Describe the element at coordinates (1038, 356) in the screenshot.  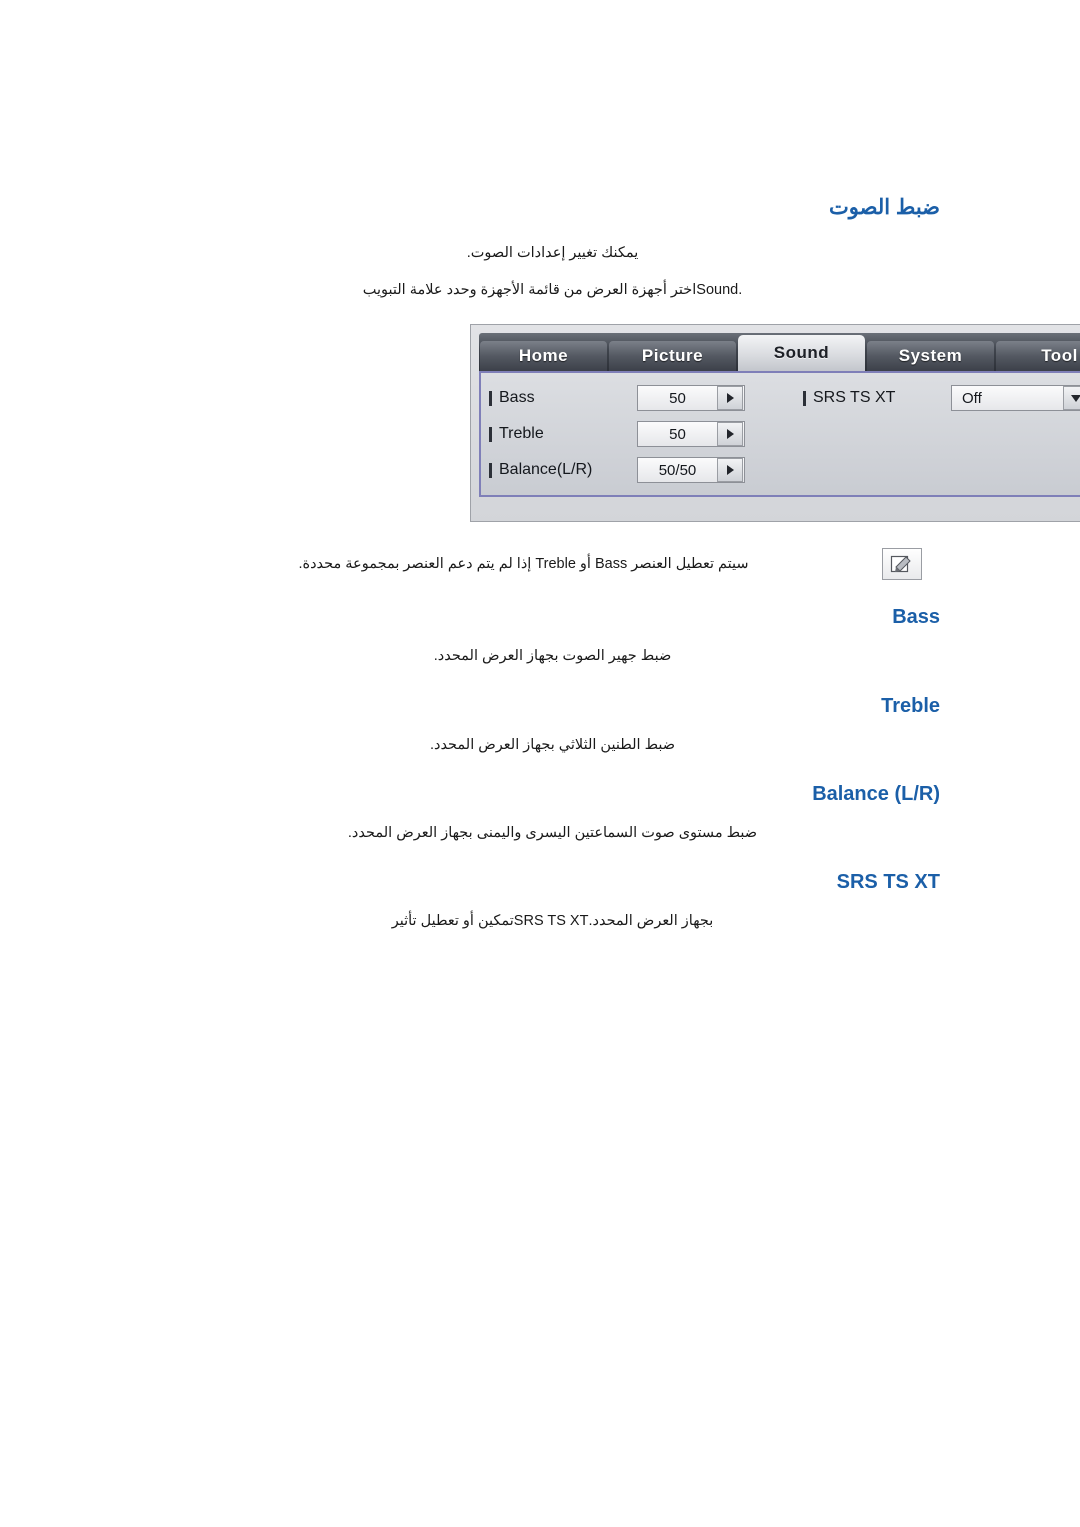
I see `tab-tool: Tool` at that location.